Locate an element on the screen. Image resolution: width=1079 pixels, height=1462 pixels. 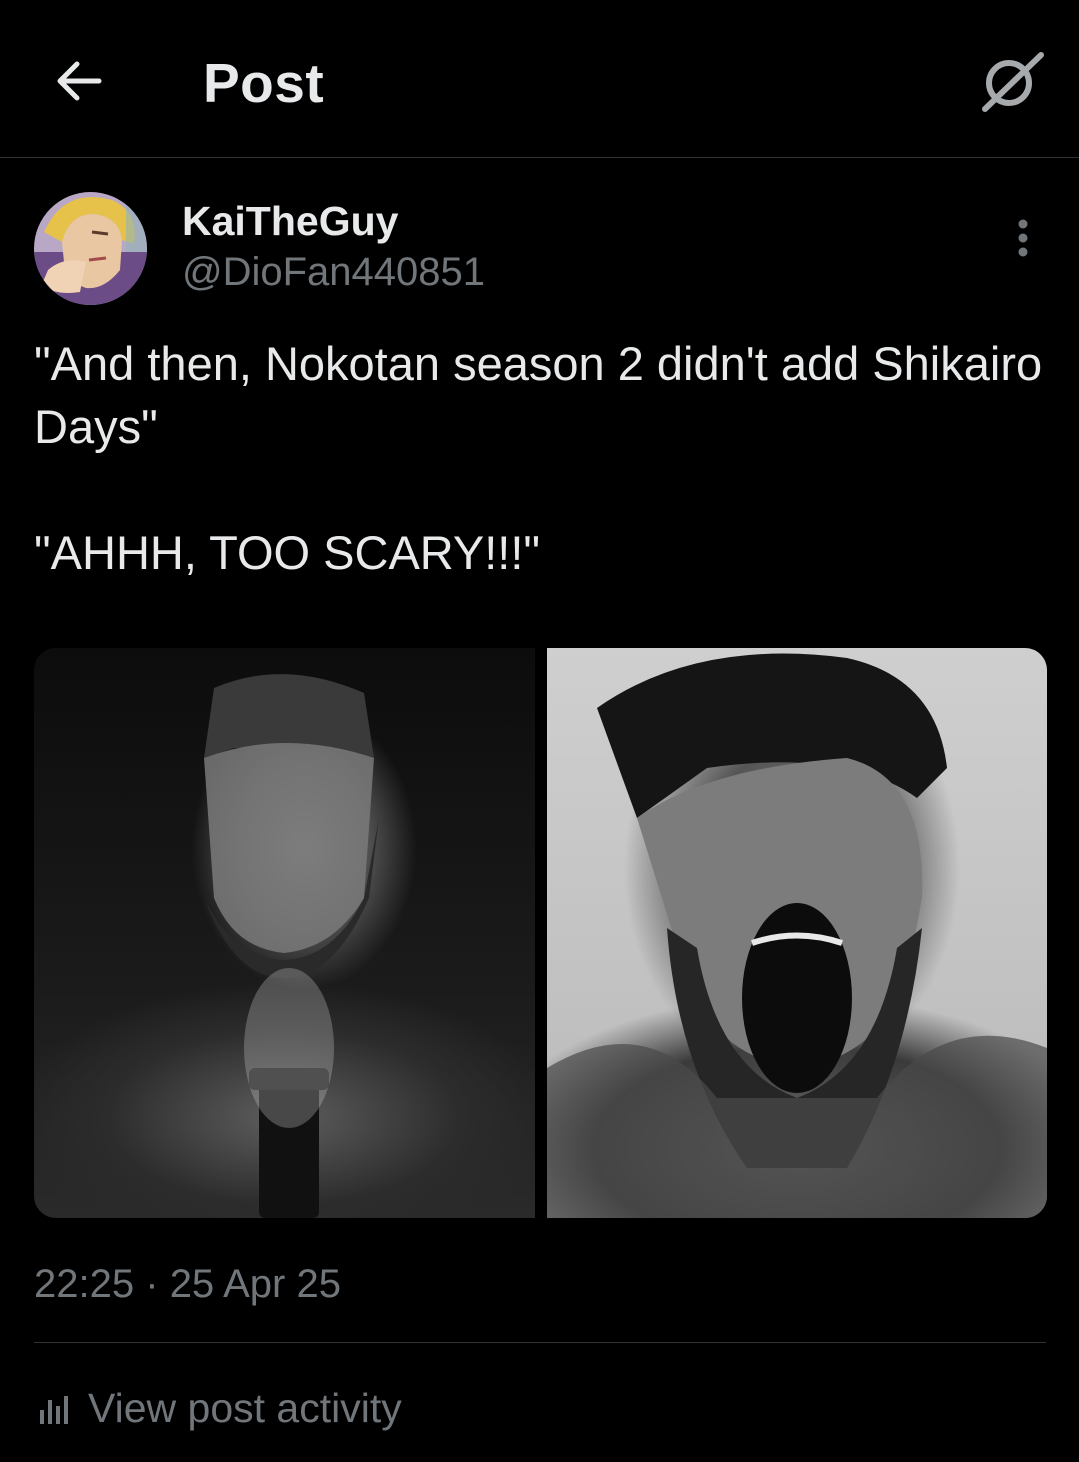
page-title: Post is located at coordinates (264, 83).